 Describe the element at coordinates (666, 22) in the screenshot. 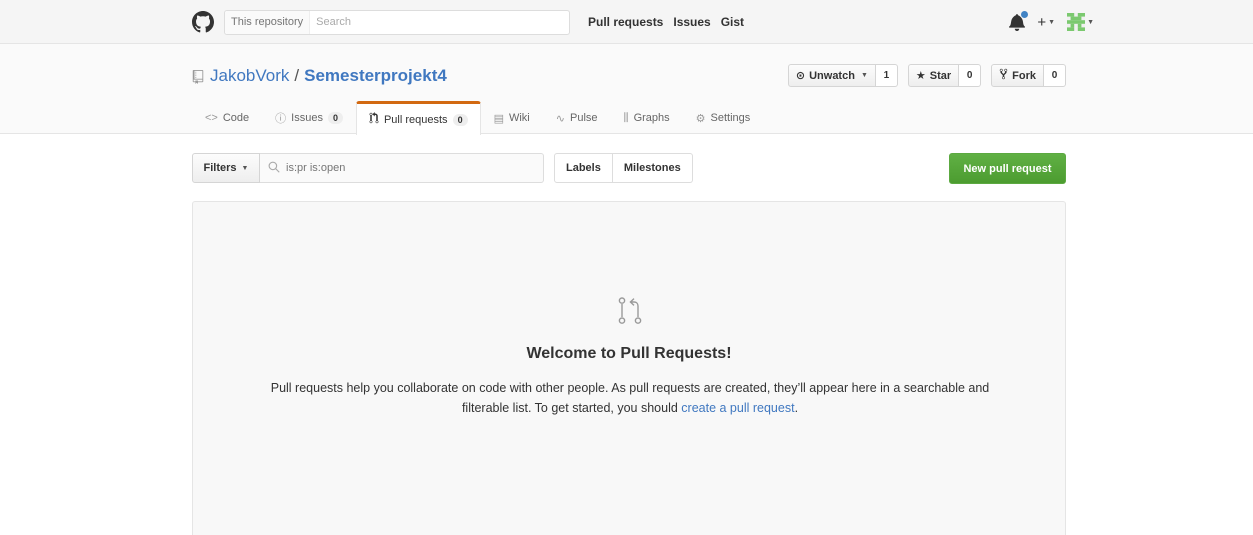

I see `header-nav: Pull requests Issues Gist` at that location.